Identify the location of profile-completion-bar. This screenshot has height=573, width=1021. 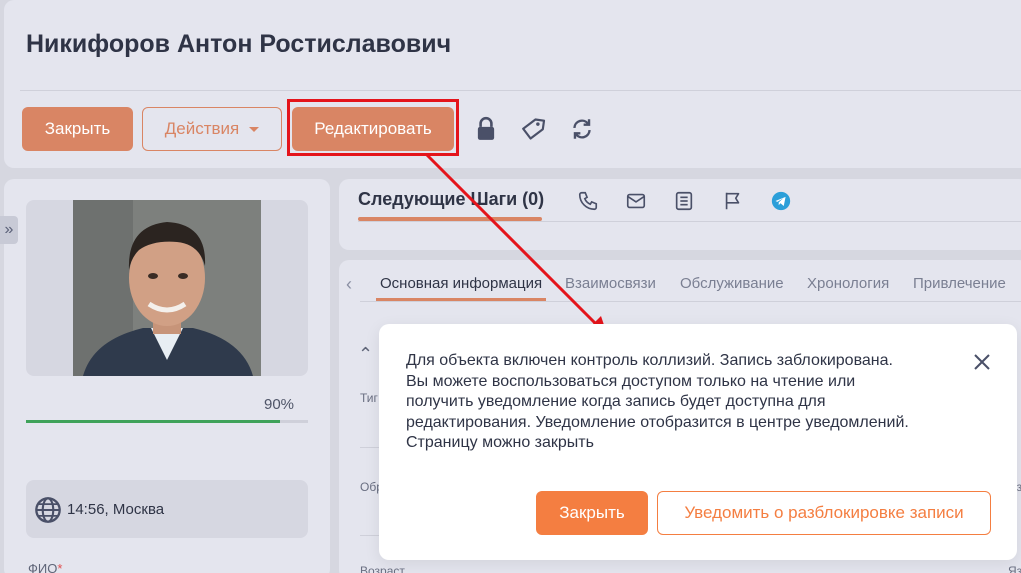
(167, 421).